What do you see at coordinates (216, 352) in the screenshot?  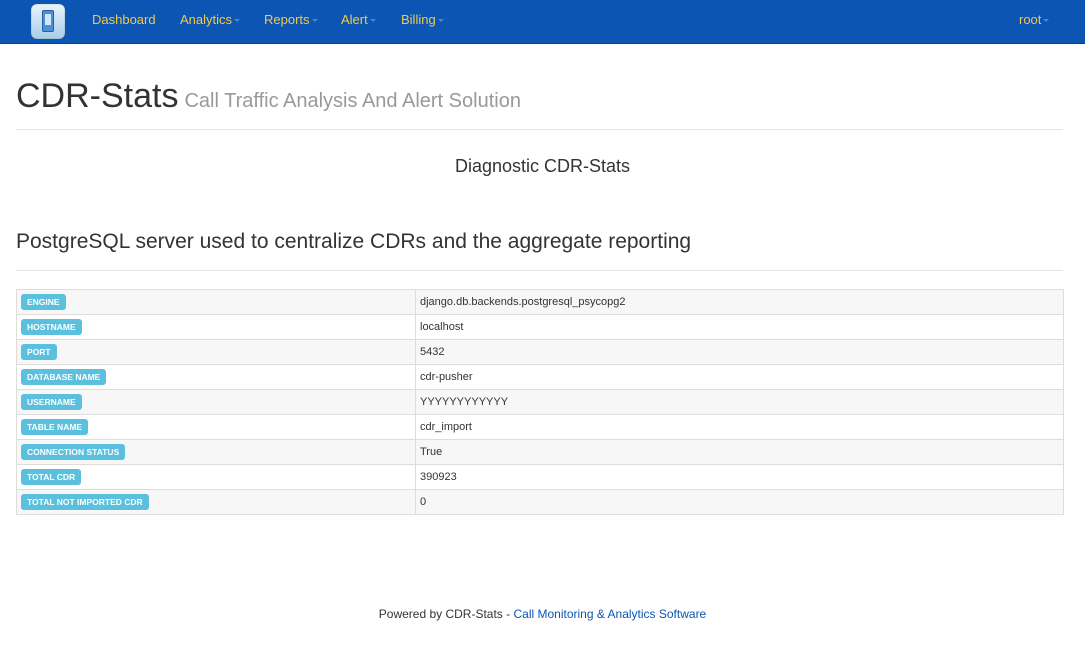 I see `table-key-cell: PORT` at bounding box center [216, 352].